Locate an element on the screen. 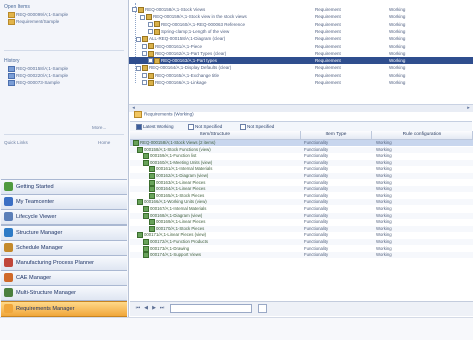 This screenshot has height=340, width=473. table-row: 000173/A;1-Drawing Functionality Working is located at coordinates (301, 248).